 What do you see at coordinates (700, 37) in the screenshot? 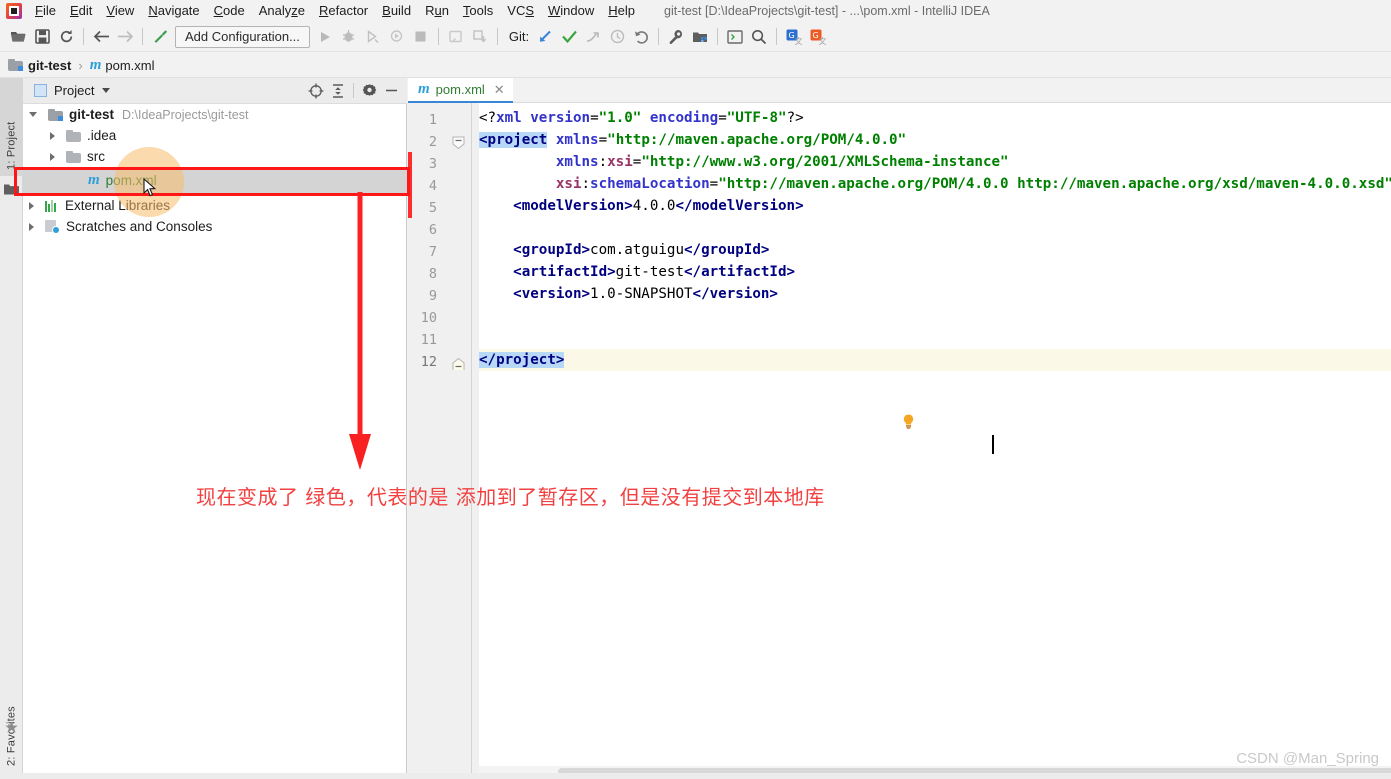
I see `project-structure-icon` at bounding box center [700, 37].